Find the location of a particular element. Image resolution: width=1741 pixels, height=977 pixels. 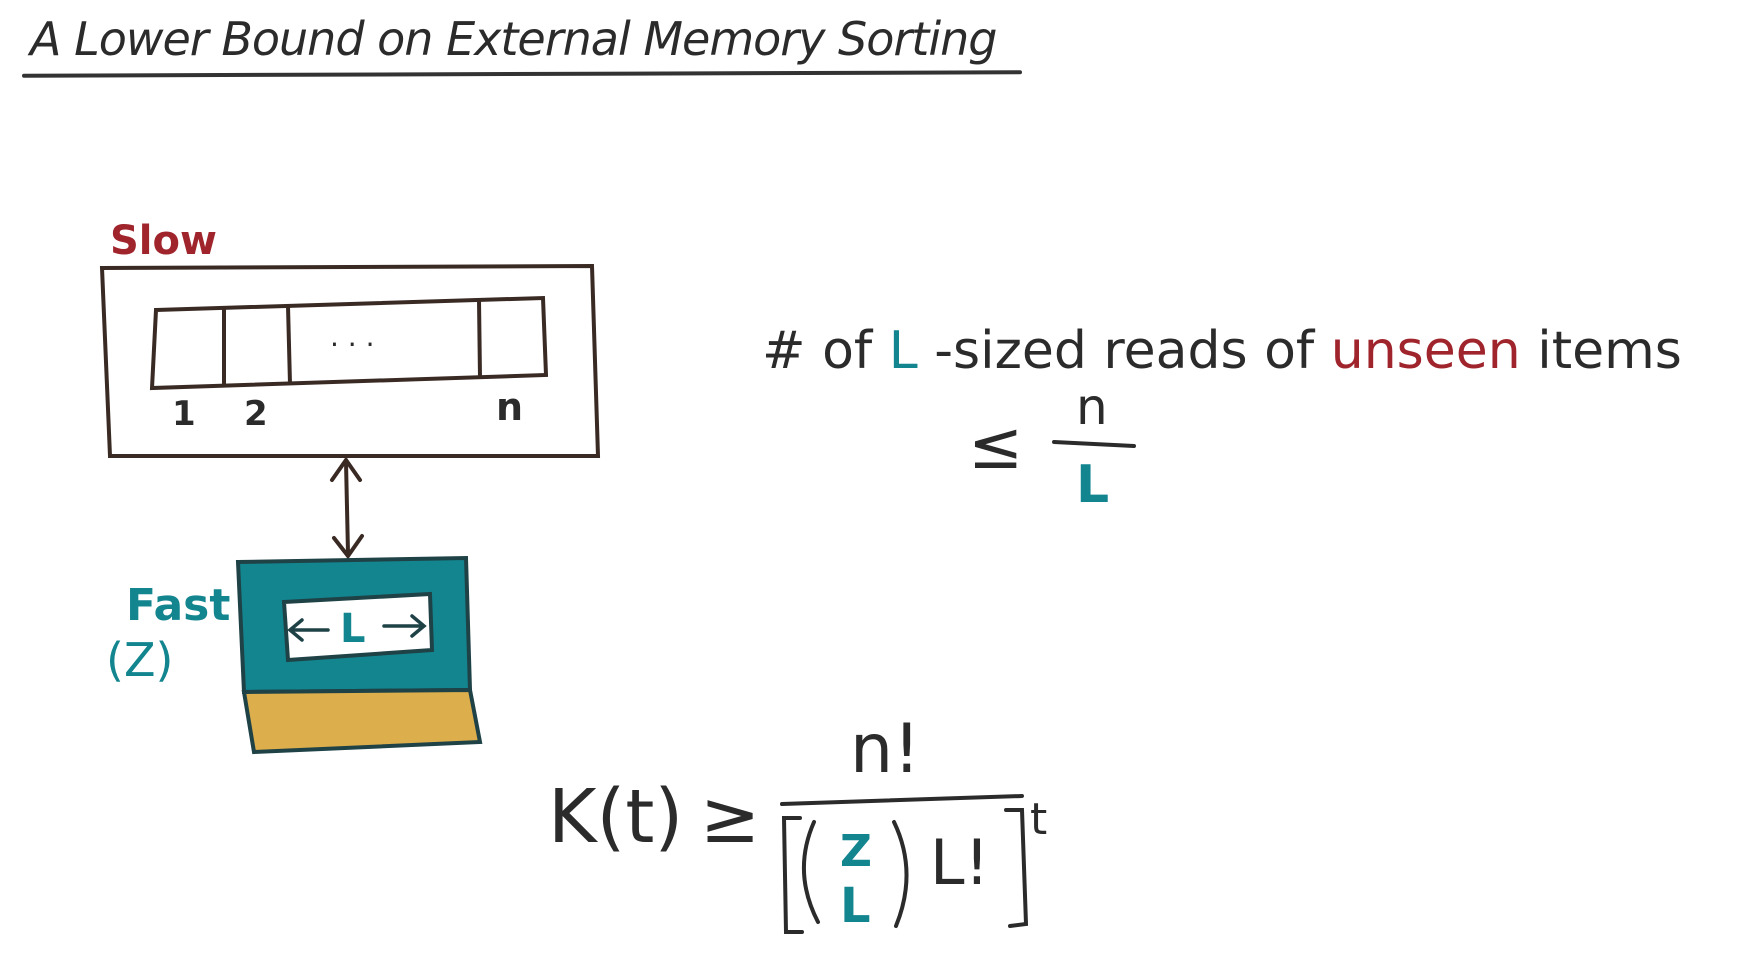

bound-numerator: n! is located at coordinates (885, 749).